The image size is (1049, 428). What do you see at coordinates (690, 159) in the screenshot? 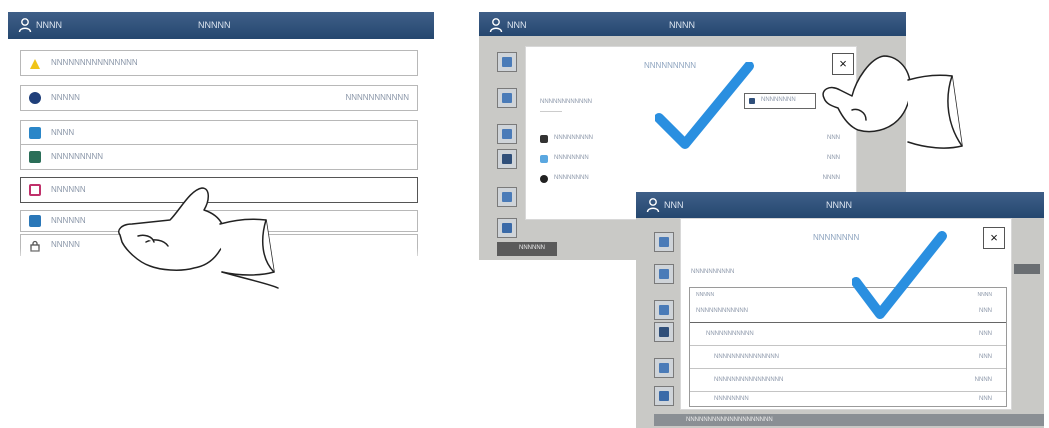
I see `device-row: NNNNNNNN NNN` at bounding box center [690, 159].